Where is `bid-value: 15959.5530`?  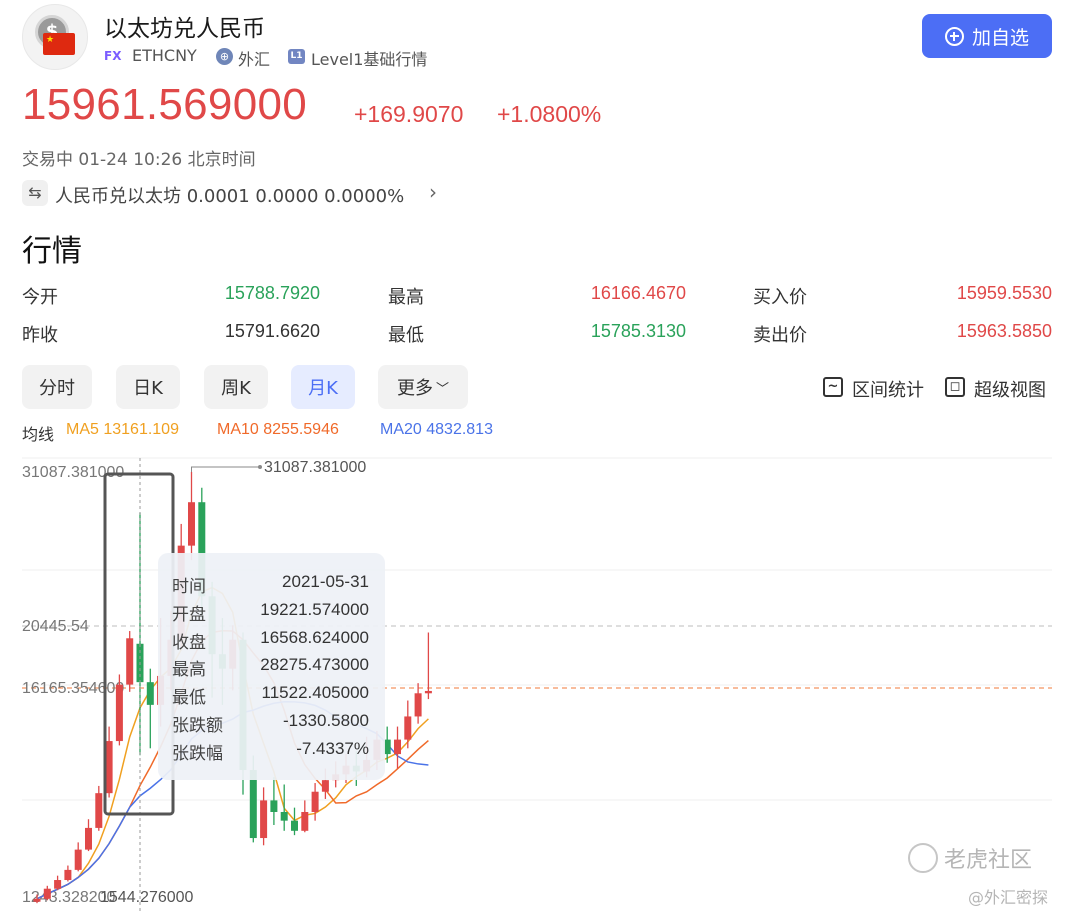
bid-value: 15959.5530 is located at coordinates (1004, 293).